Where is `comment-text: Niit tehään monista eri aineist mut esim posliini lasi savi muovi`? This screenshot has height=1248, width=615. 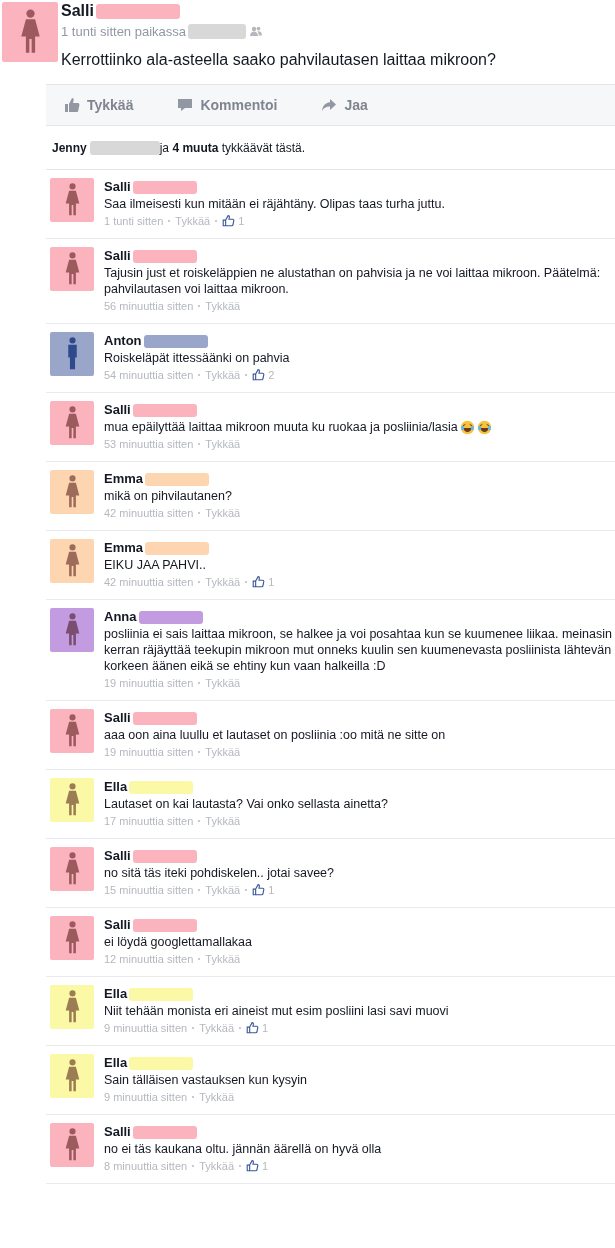
comment-text: Niit tehään monista eri aineist mut esim posliini lasi savi muovi is located at coordinates (276, 1011).